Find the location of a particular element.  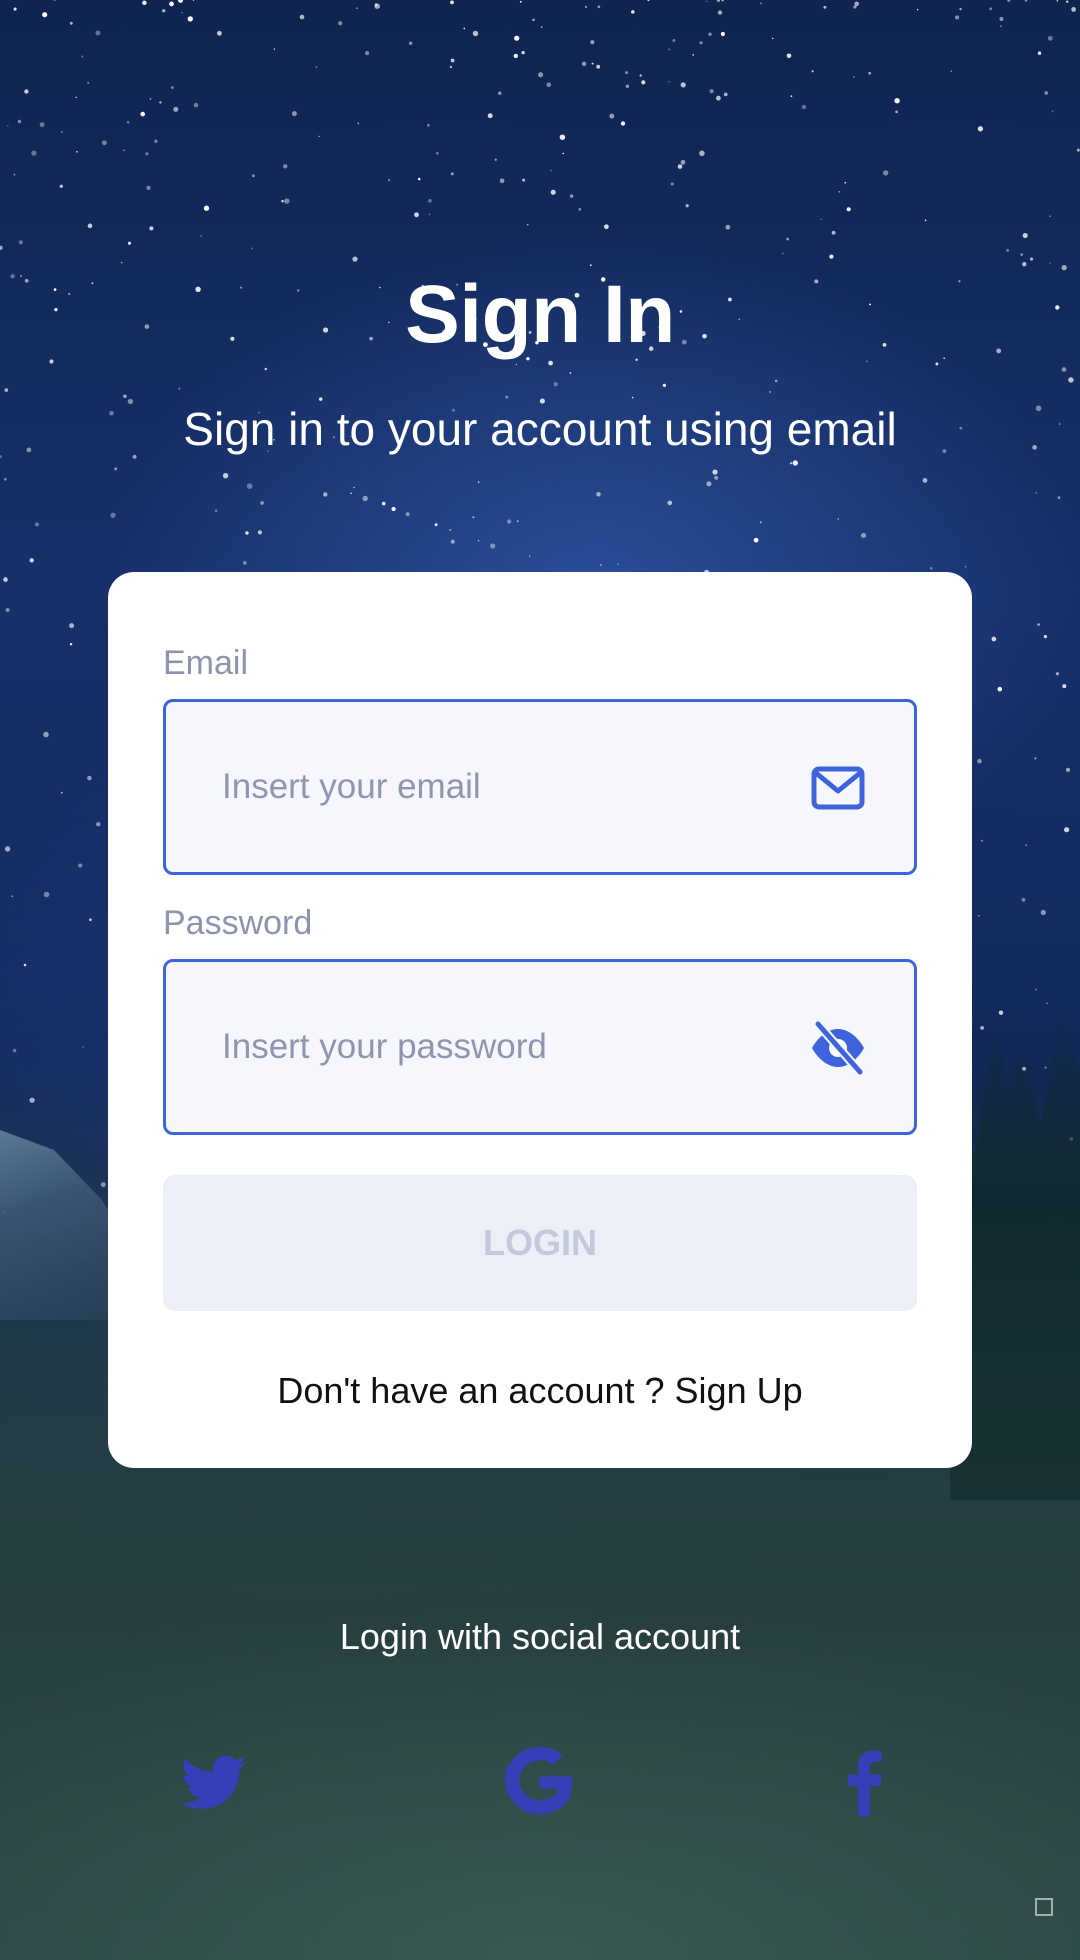

password-field: Insert your password is located at coordinates (540, 1047).